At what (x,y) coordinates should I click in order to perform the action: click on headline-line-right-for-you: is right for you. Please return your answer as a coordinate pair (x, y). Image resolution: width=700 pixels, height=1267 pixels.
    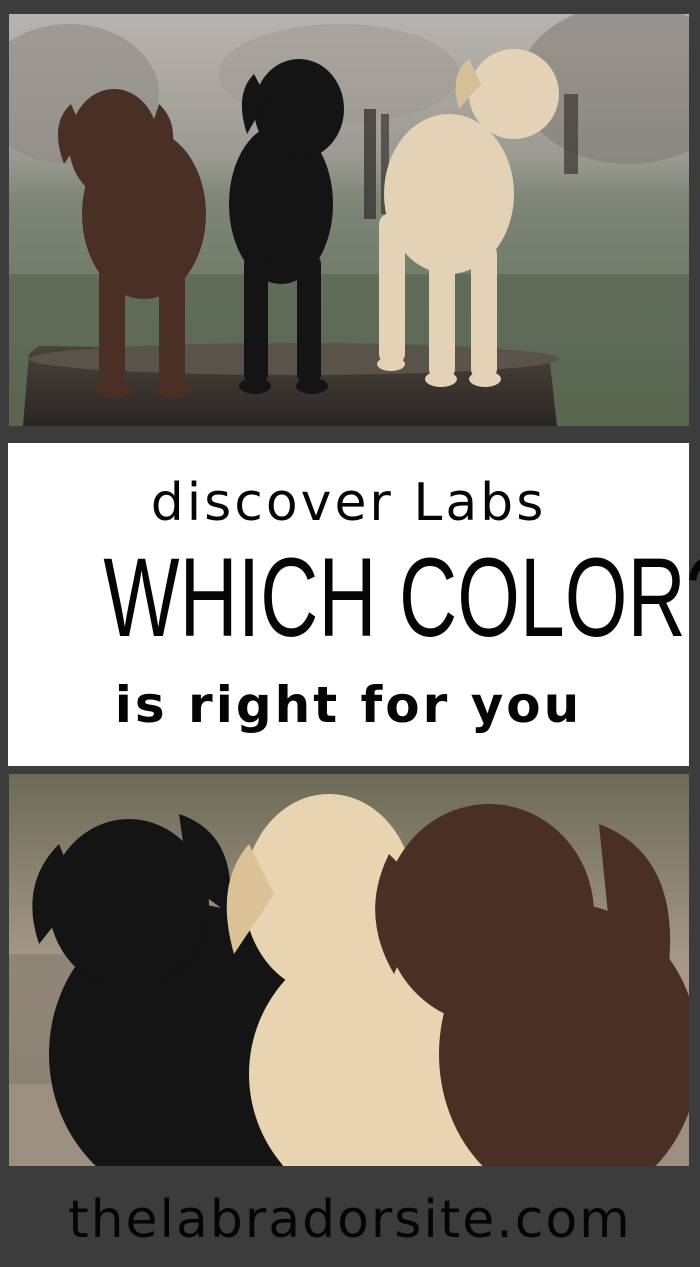
    Looking at the image, I should click on (348, 705).